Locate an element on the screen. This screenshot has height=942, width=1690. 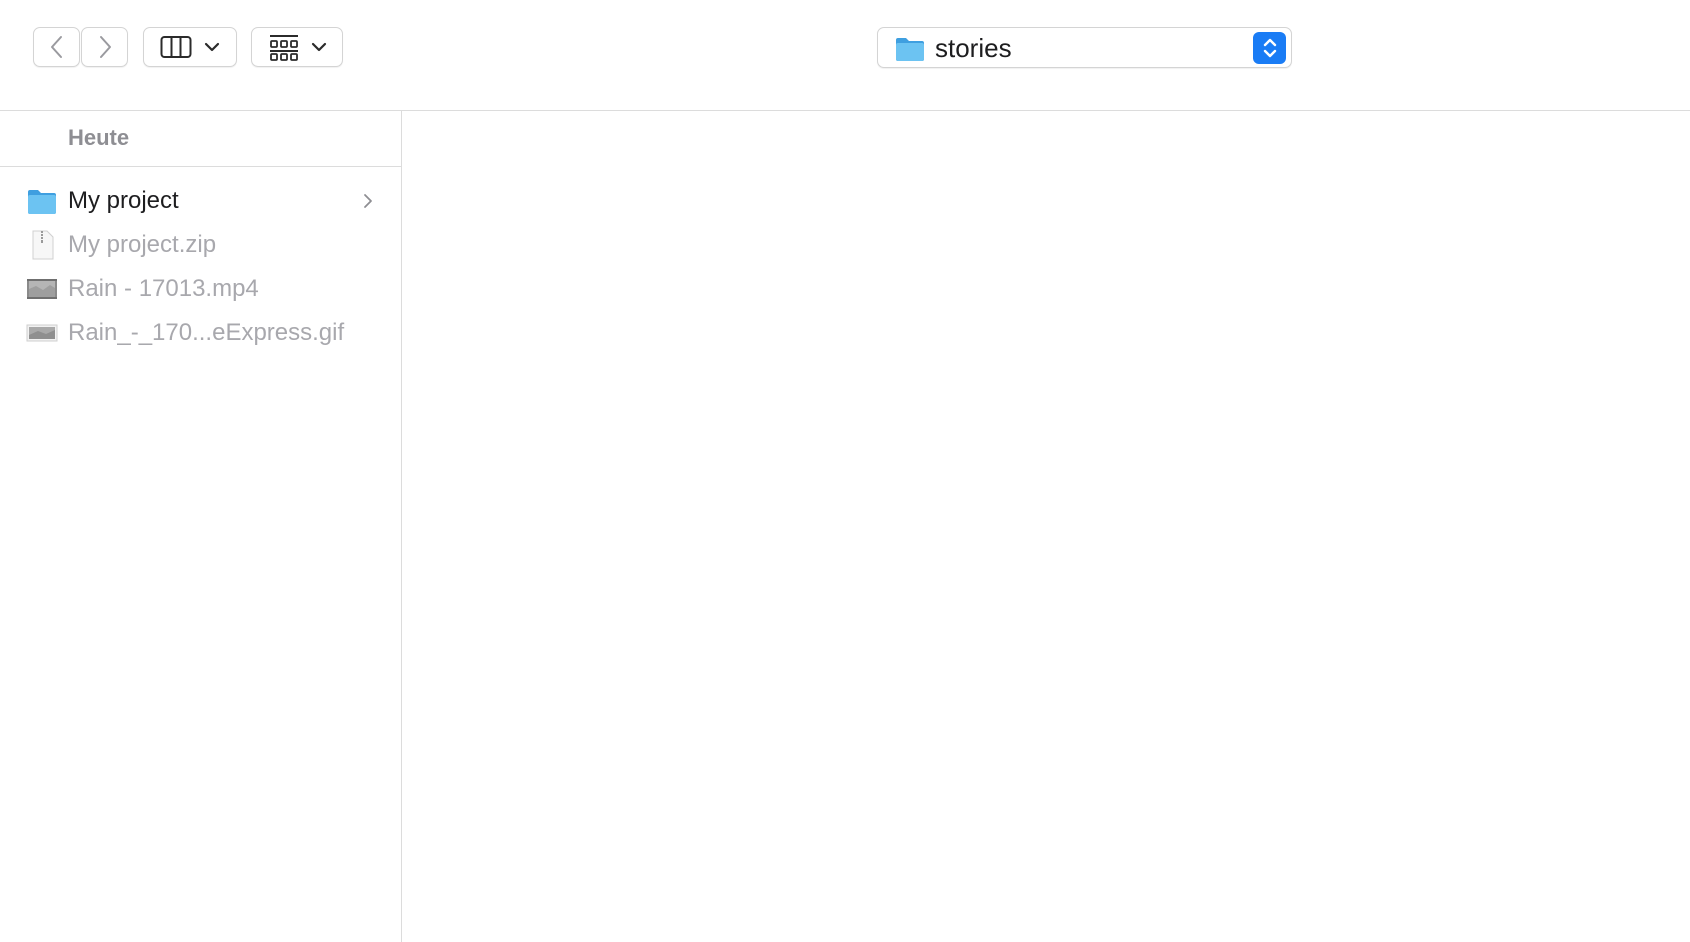
location-popup: stories is located at coordinates (1084, 47).